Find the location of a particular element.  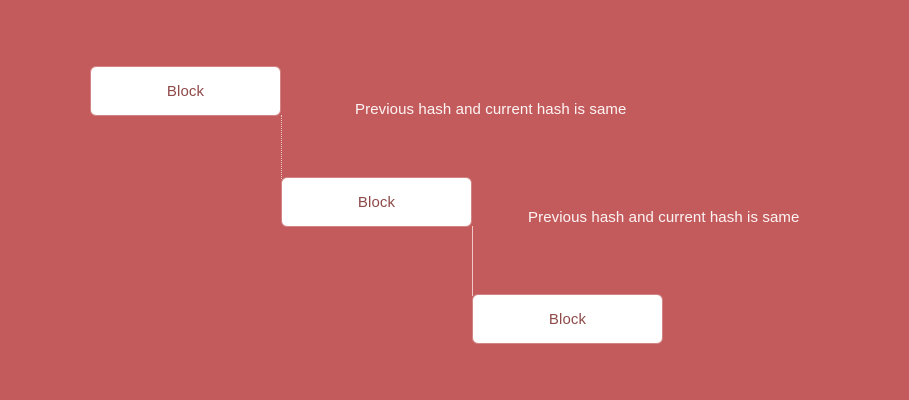

block-node-1: Block is located at coordinates (185, 91).